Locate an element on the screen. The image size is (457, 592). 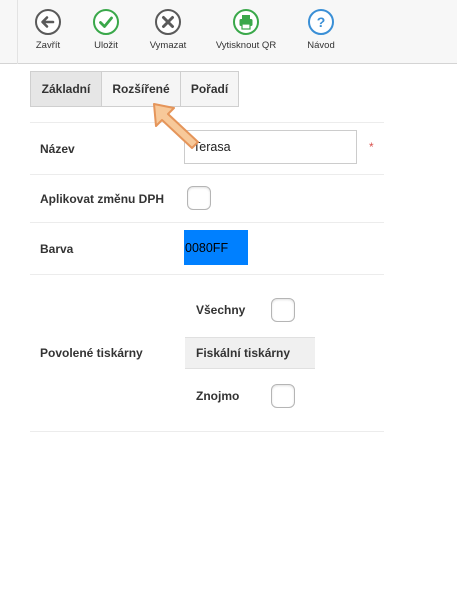
close-button: Zavřít is located at coordinates (48, 29).